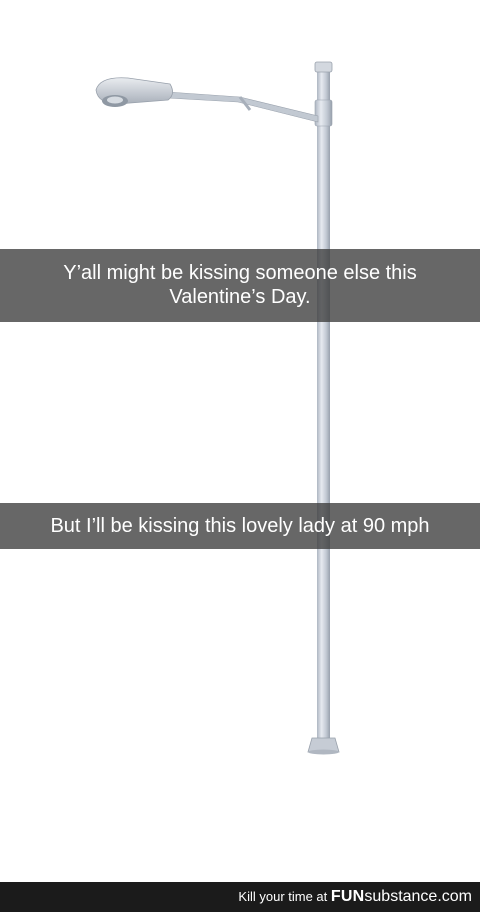 This screenshot has width=480, height=912. I want to click on lamp-arm, so click(243, 107).